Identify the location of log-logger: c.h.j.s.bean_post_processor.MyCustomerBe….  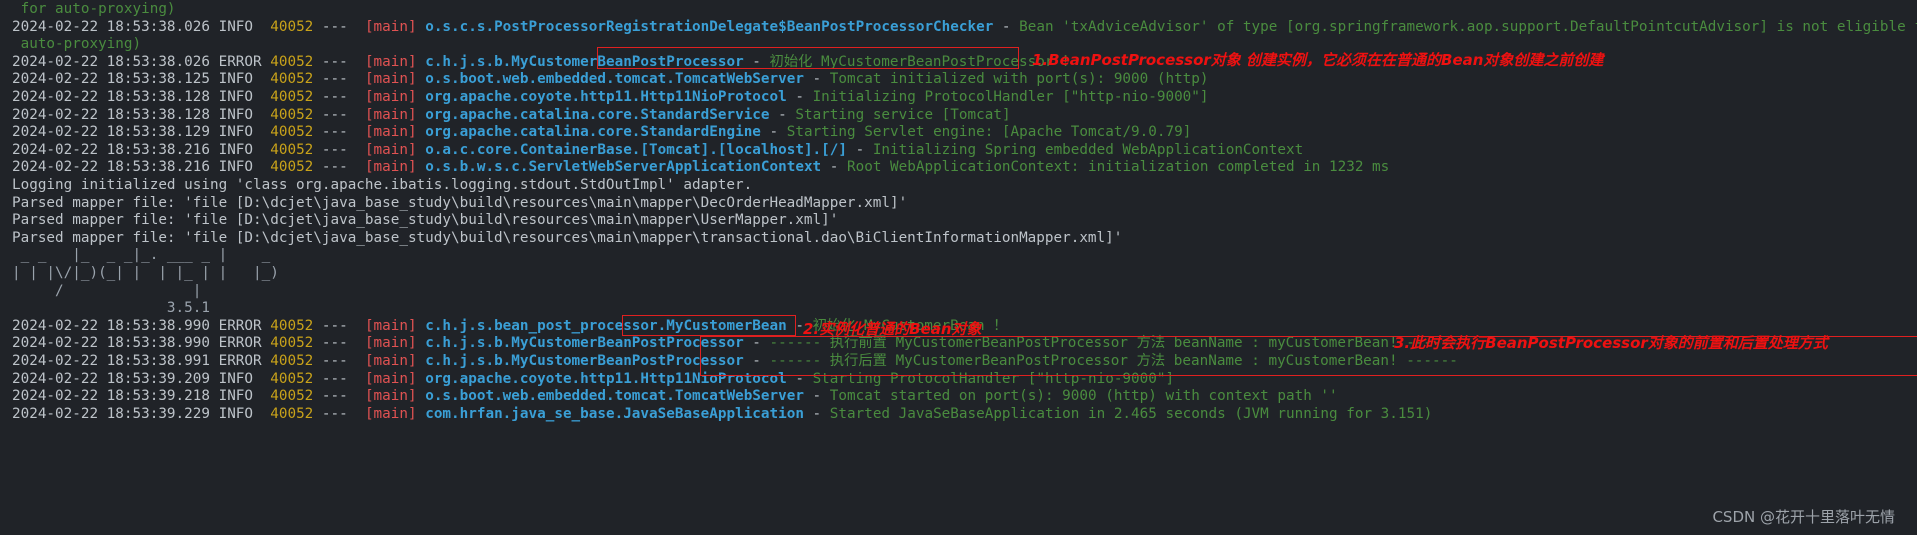
(606, 325).